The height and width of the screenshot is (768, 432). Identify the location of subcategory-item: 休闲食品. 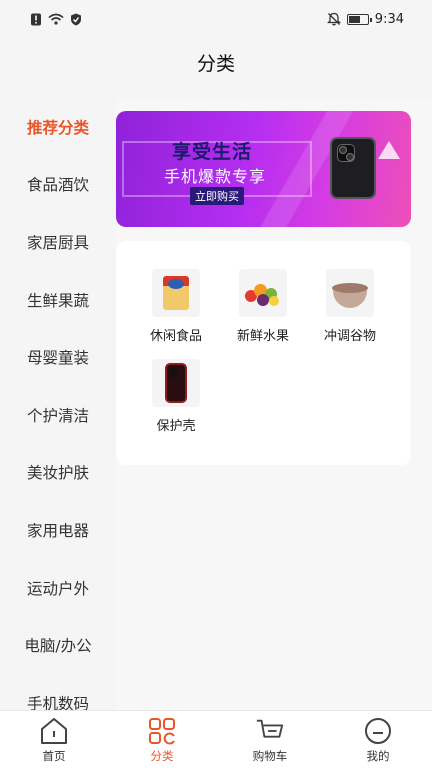
(176, 309).